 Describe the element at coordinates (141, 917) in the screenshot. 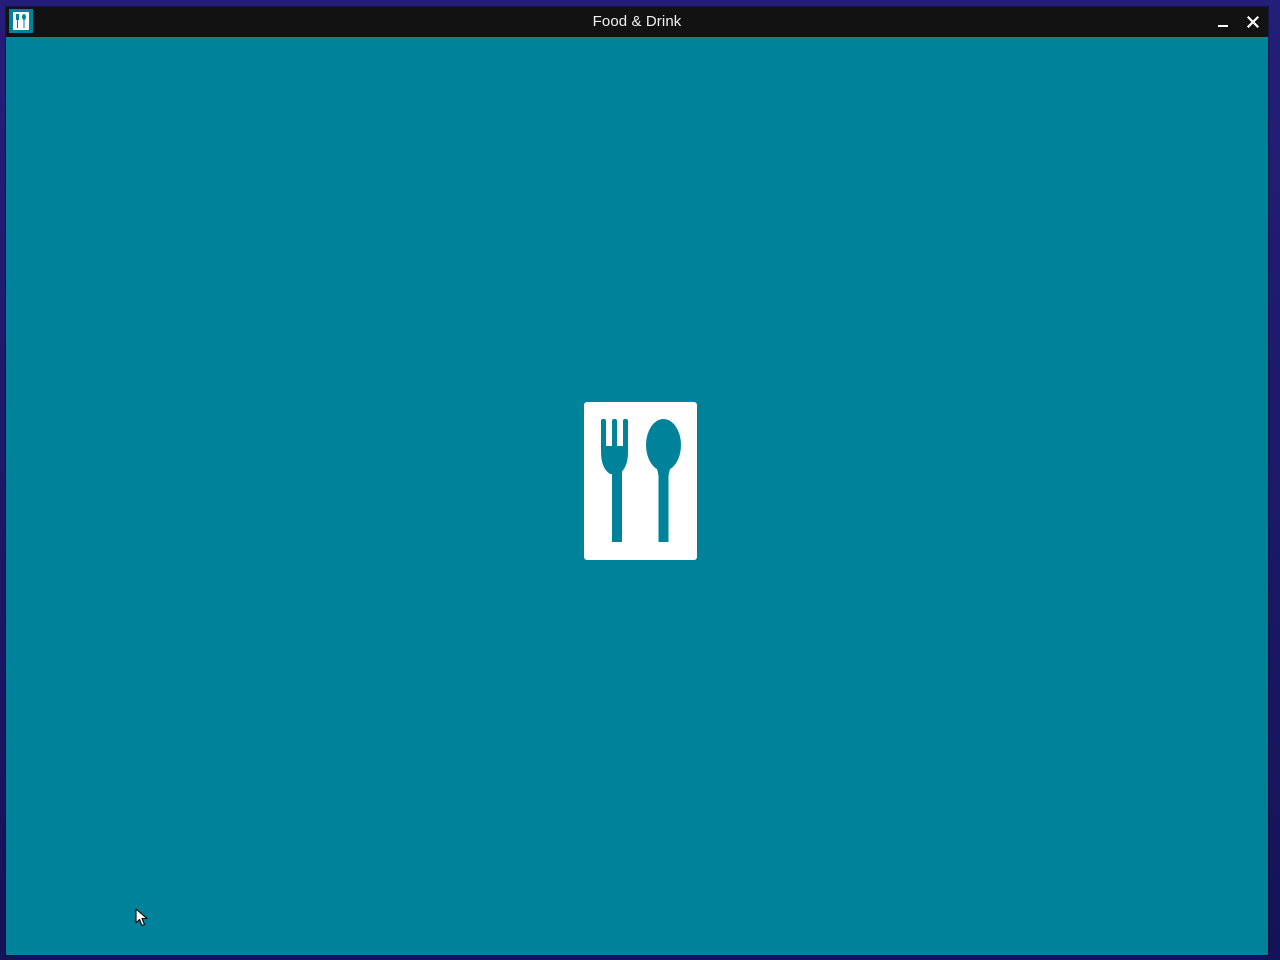

I see `mouse-cursor-icon` at that location.